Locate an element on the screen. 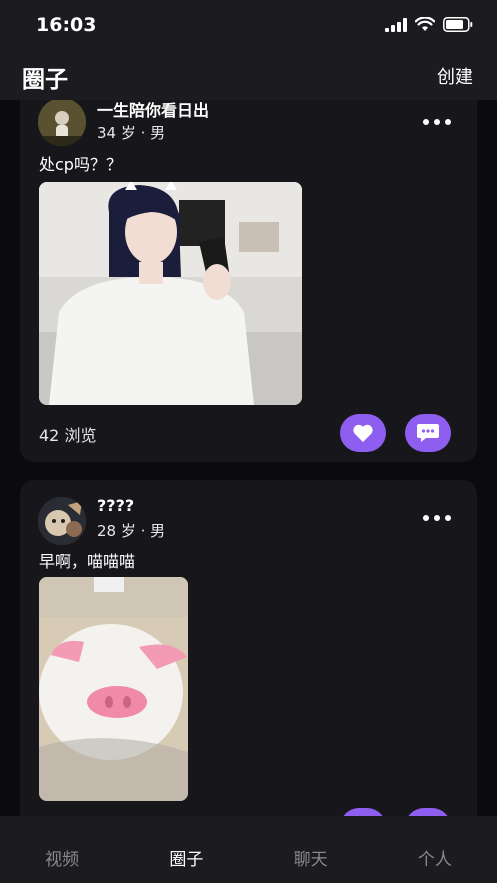  status-bar: 16:03 is located at coordinates (248, 27).